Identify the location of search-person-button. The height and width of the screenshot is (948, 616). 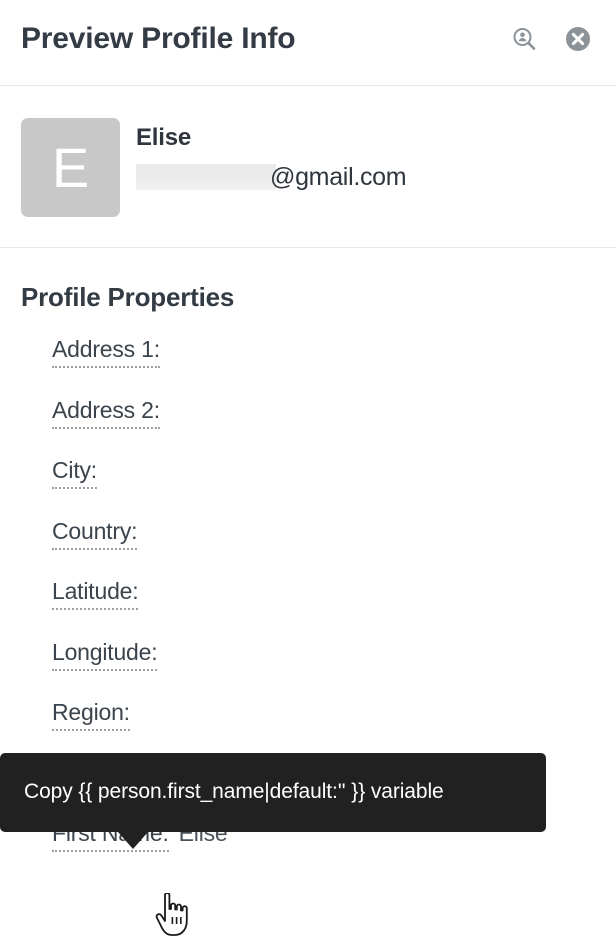
(524, 40).